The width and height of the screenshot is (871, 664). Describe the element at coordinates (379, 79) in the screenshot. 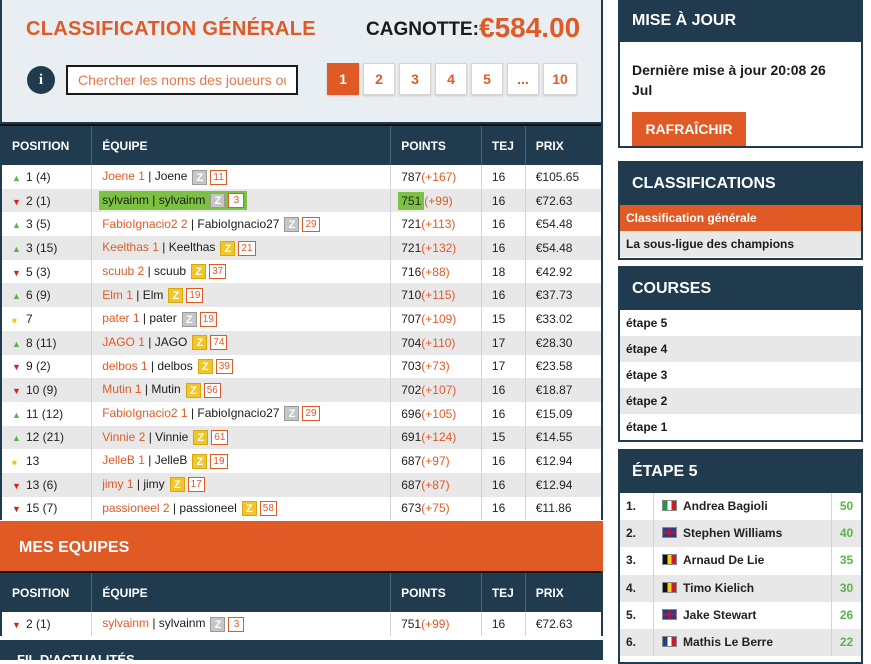

I see `page-button: 2` at that location.